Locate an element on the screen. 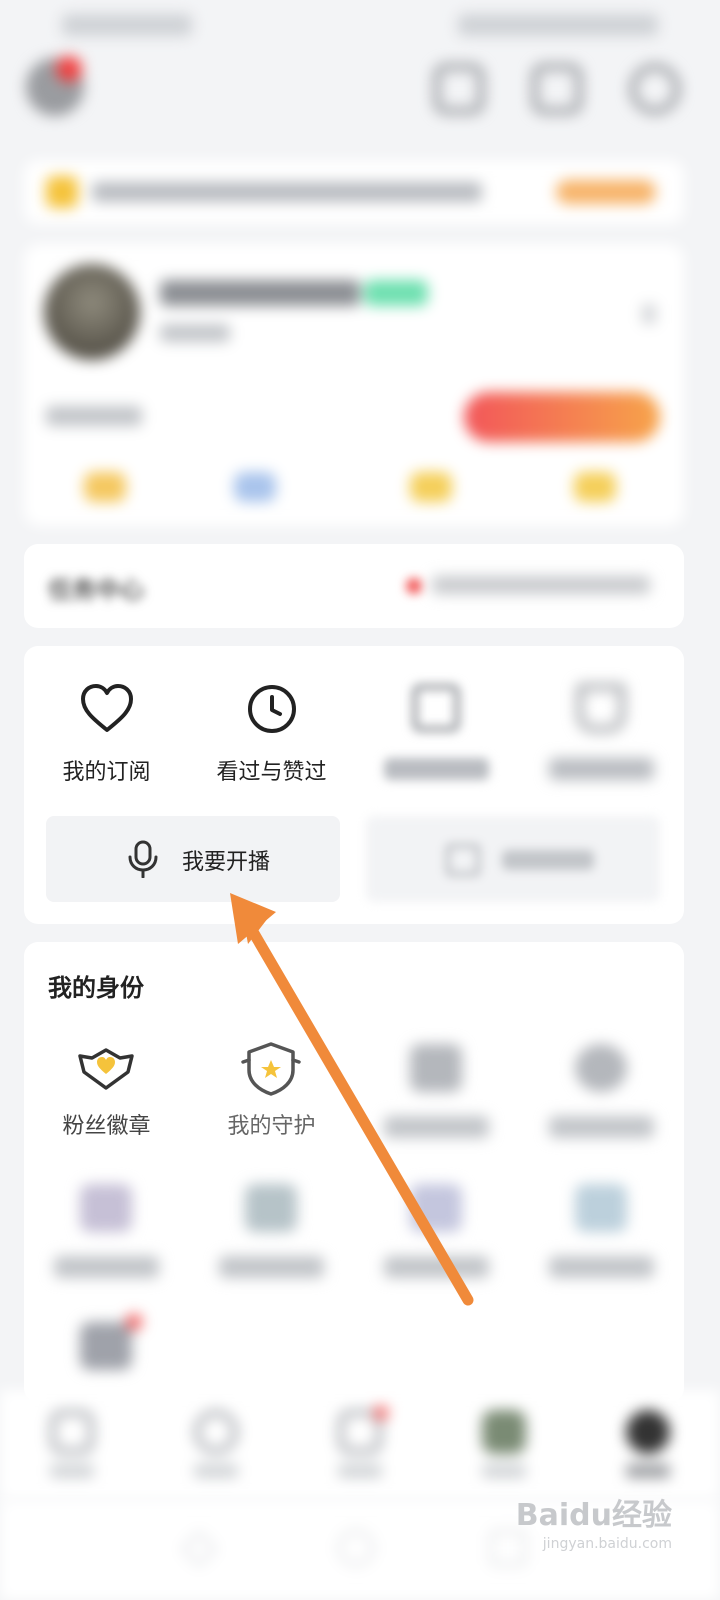 This screenshot has height=1600, width=720. notification-dot is located at coordinates (69, 69).